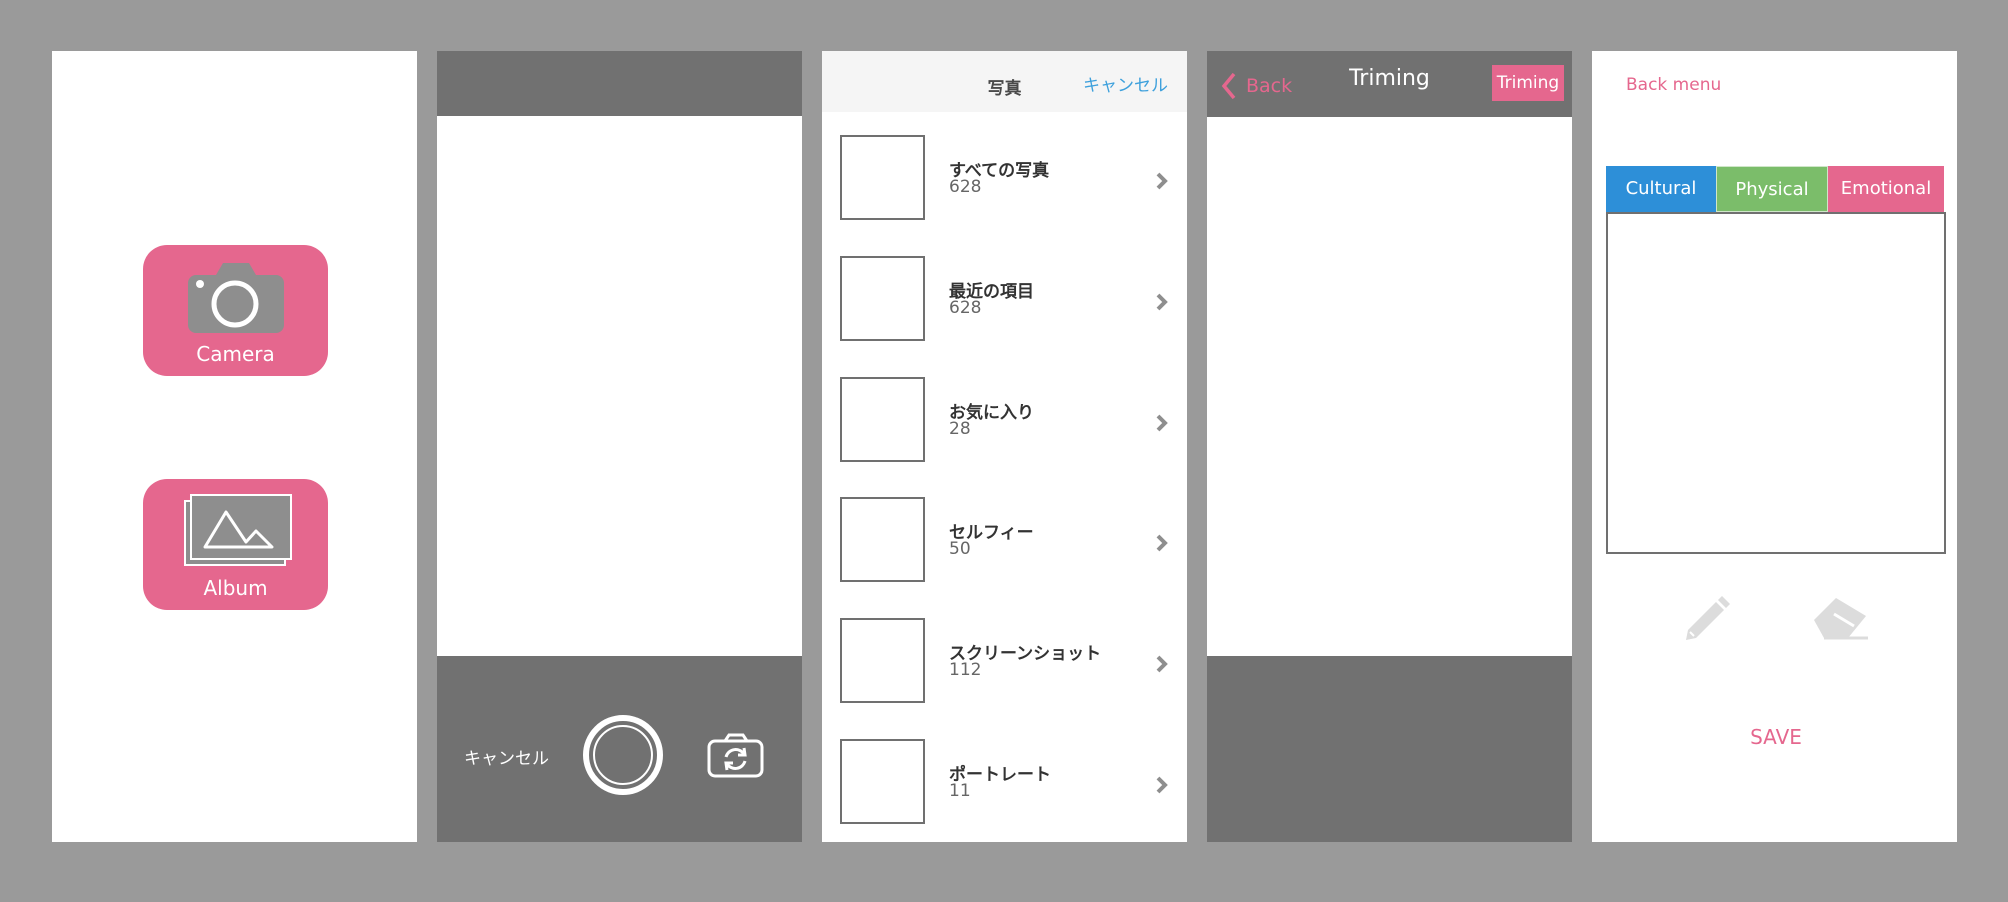  I want to click on list-item: スクリーンショット 112, so click(1004, 678).